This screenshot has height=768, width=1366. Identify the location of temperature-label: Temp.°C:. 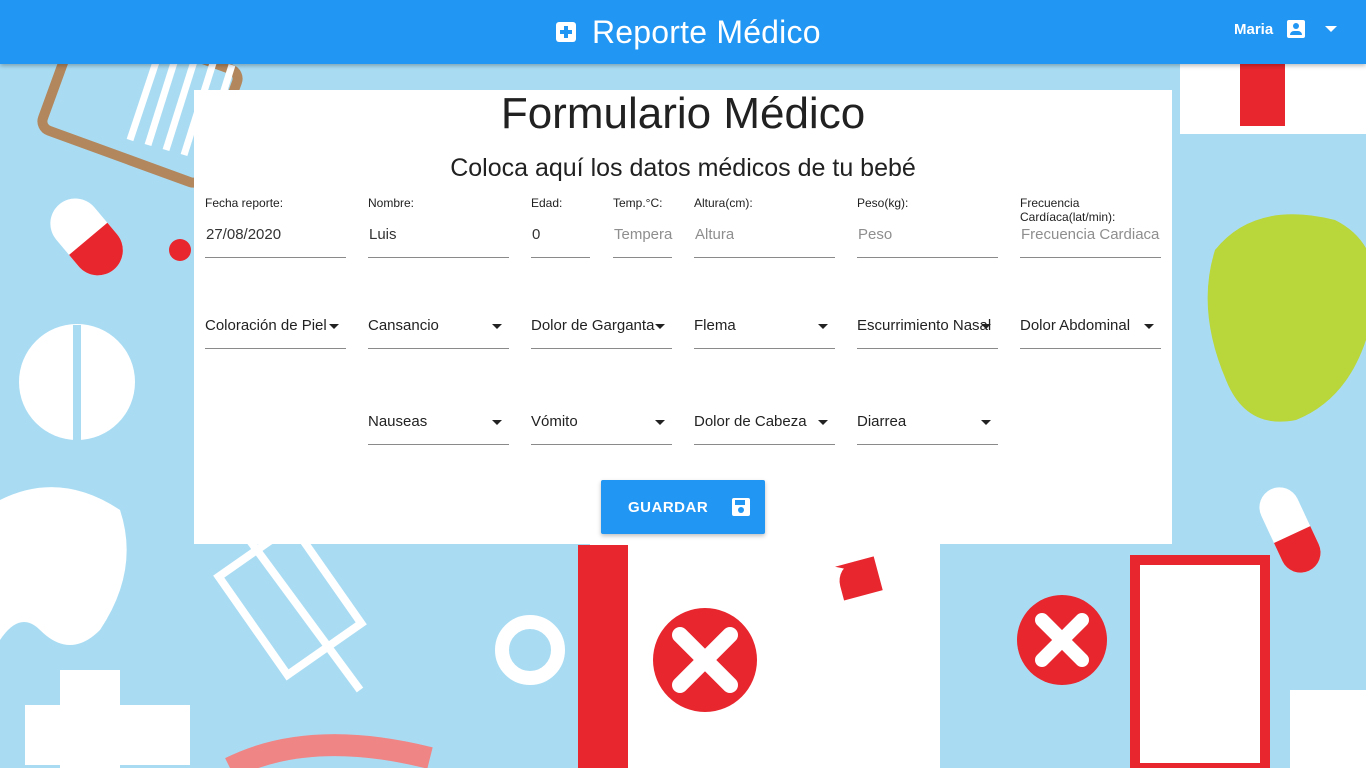
(638, 203).